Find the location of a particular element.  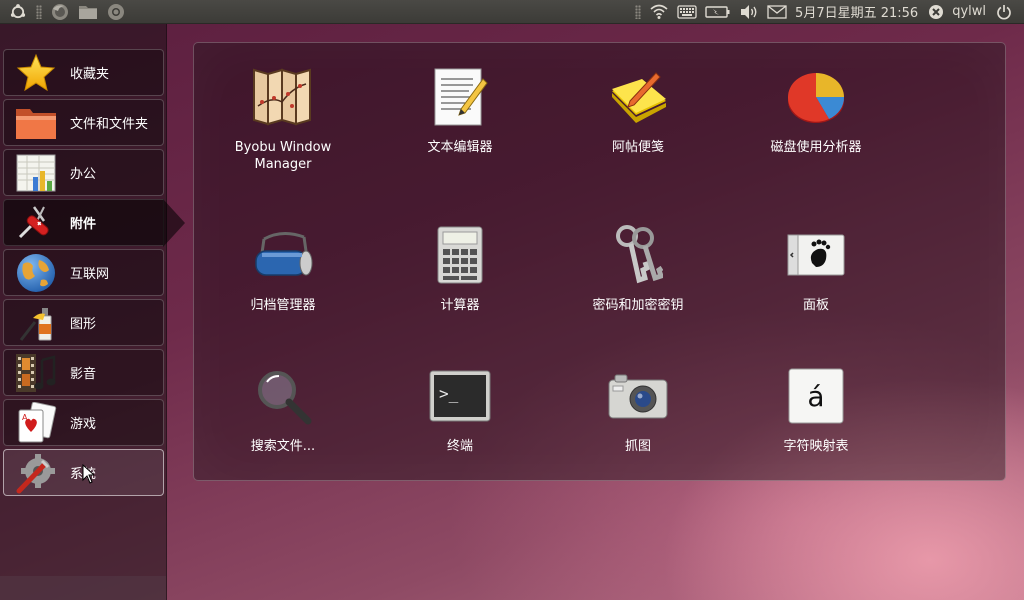

app-label: 密码和加密密钥 is located at coordinates (638, 305).